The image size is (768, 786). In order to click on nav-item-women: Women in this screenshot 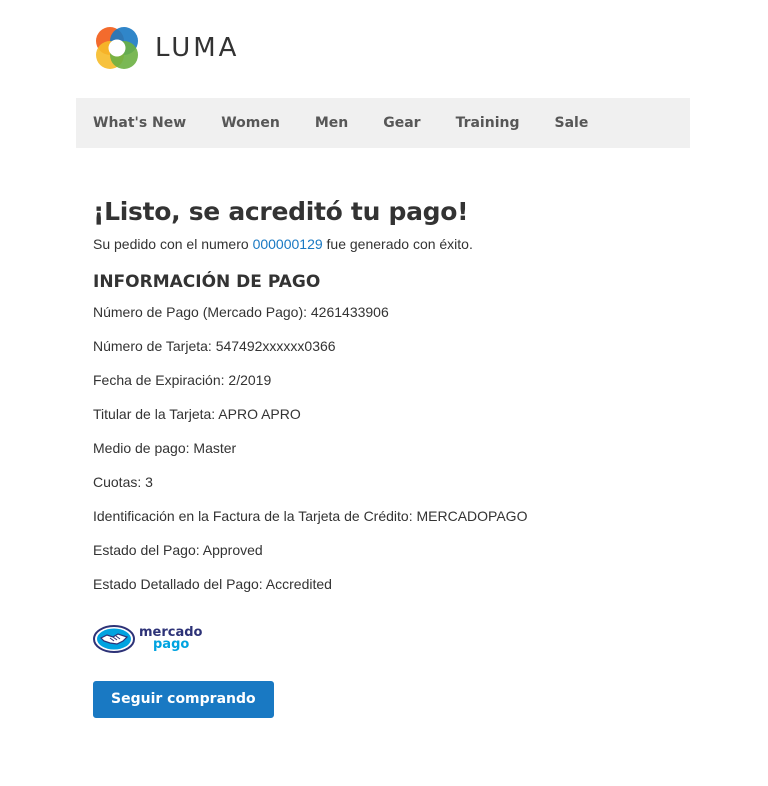, I will do `click(250, 123)`.